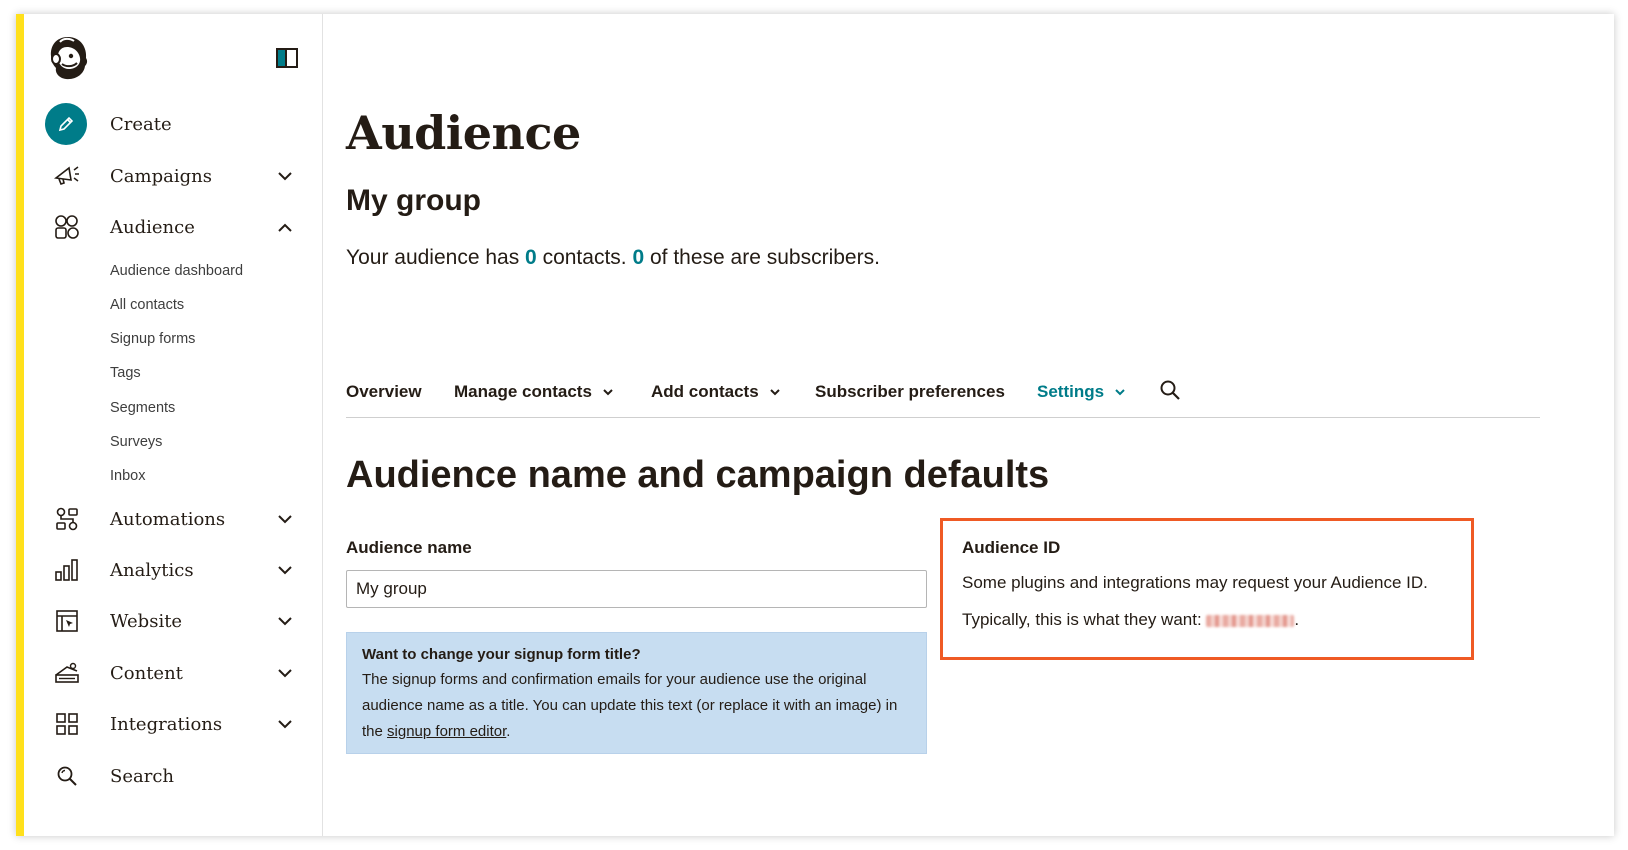 The width and height of the screenshot is (1628, 850). I want to click on nav-create: Create, so click(173, 124).